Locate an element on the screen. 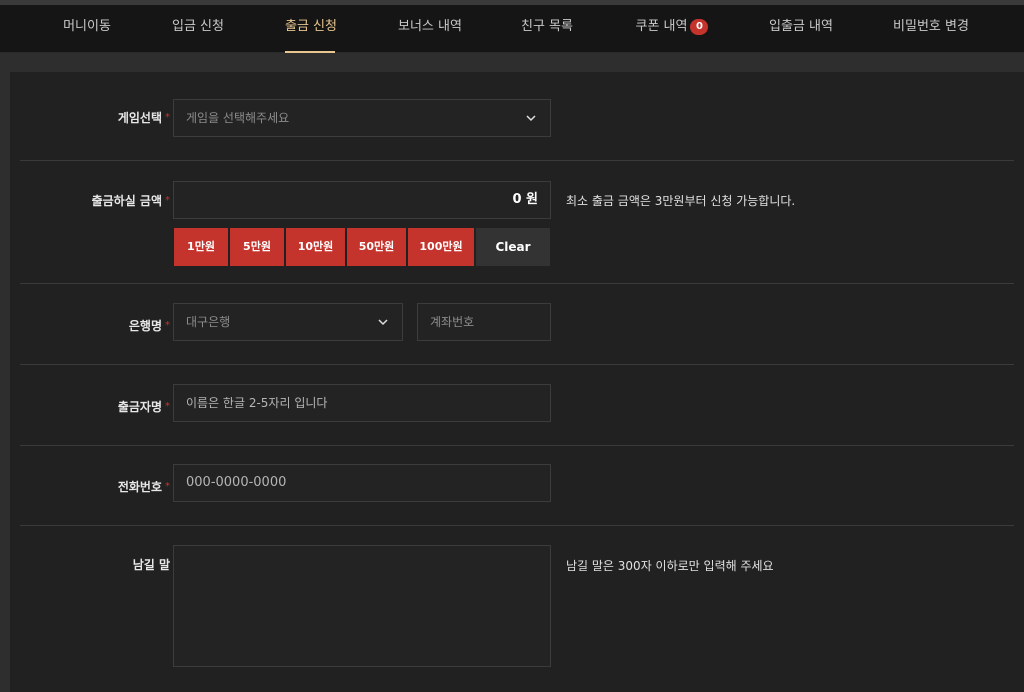  tab-label: 보너스 내역 is located at coordinates (430, 26).